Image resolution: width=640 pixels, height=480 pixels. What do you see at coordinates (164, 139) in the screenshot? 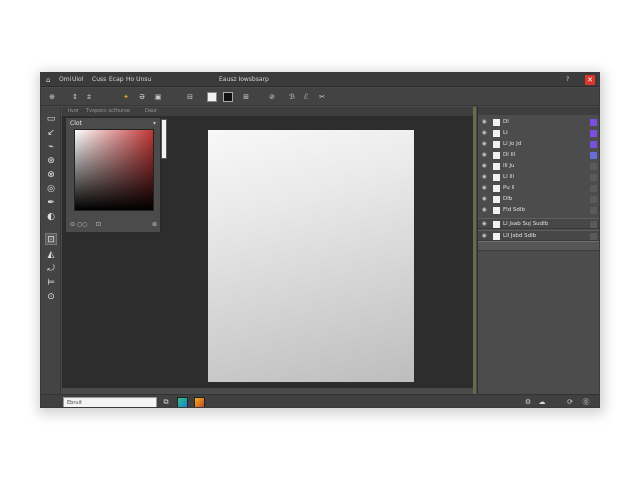
I see `hue-slider` at bounding box center [164, 139].